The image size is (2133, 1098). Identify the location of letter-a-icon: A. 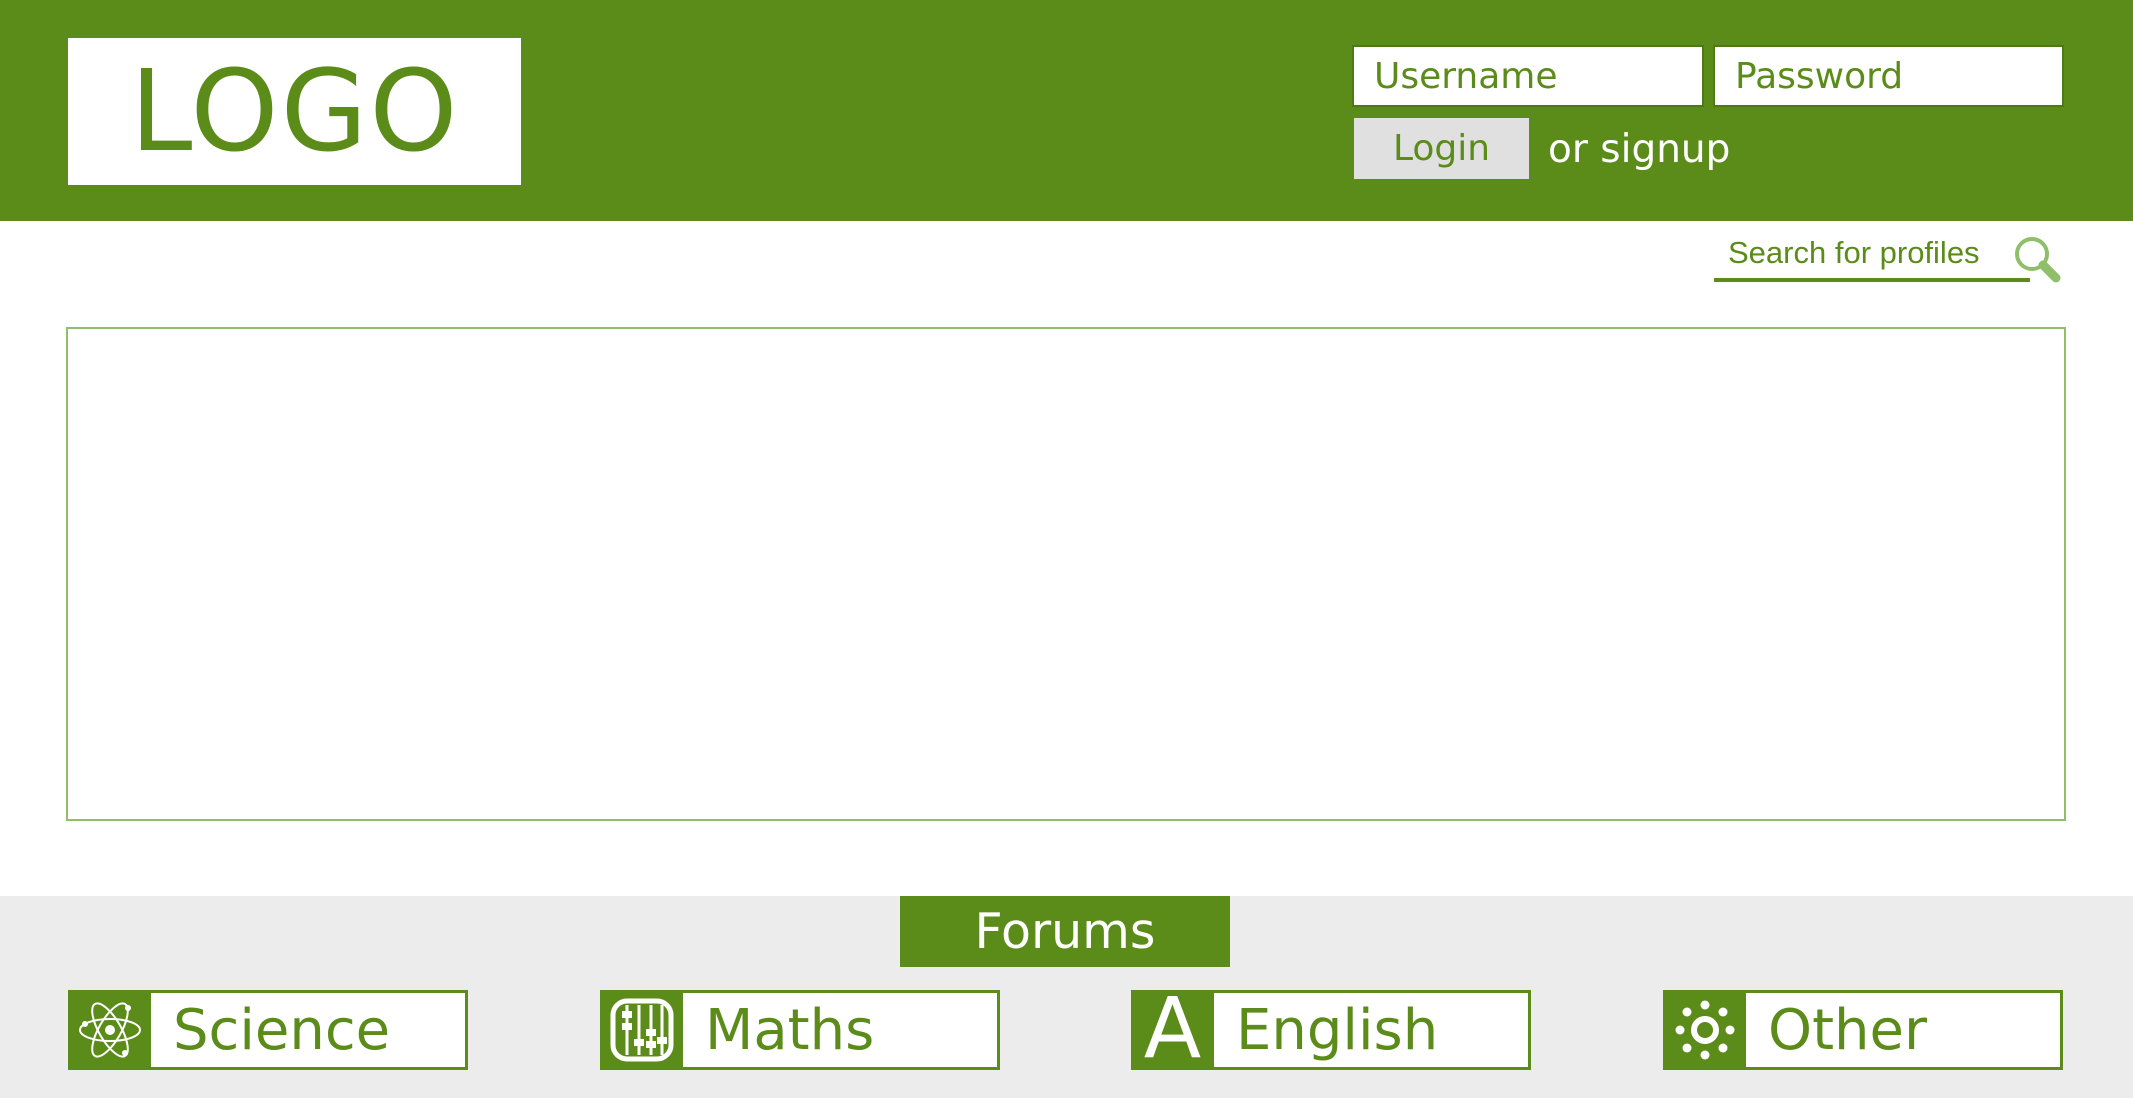
(1172, 1028).